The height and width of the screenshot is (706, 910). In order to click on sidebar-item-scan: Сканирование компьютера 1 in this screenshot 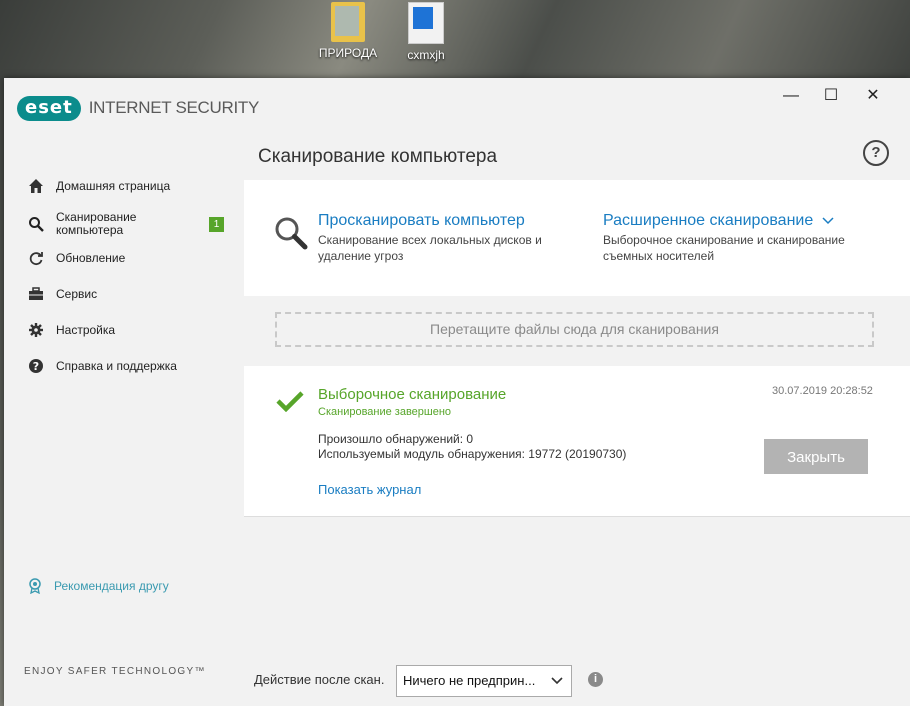, I will do `click(124, 224)`.